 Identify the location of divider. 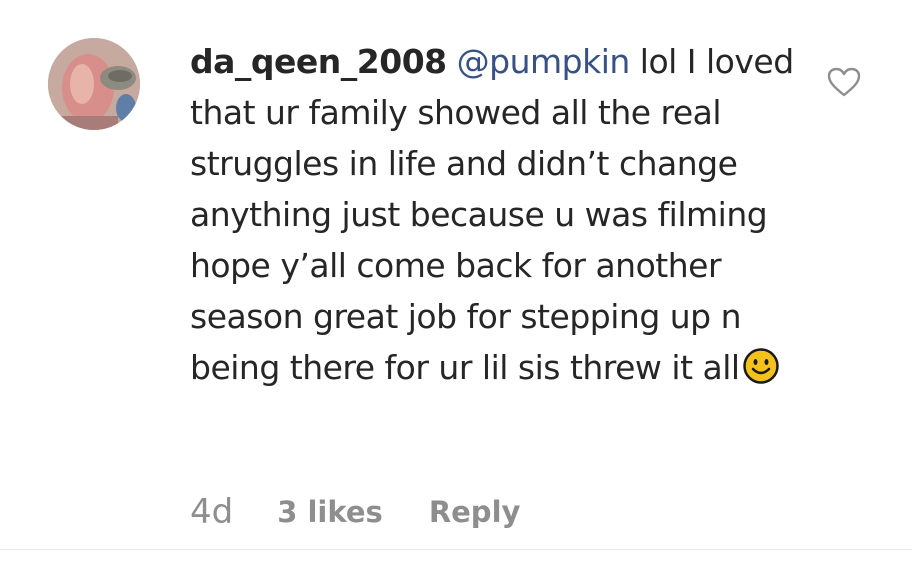
(456, 549).